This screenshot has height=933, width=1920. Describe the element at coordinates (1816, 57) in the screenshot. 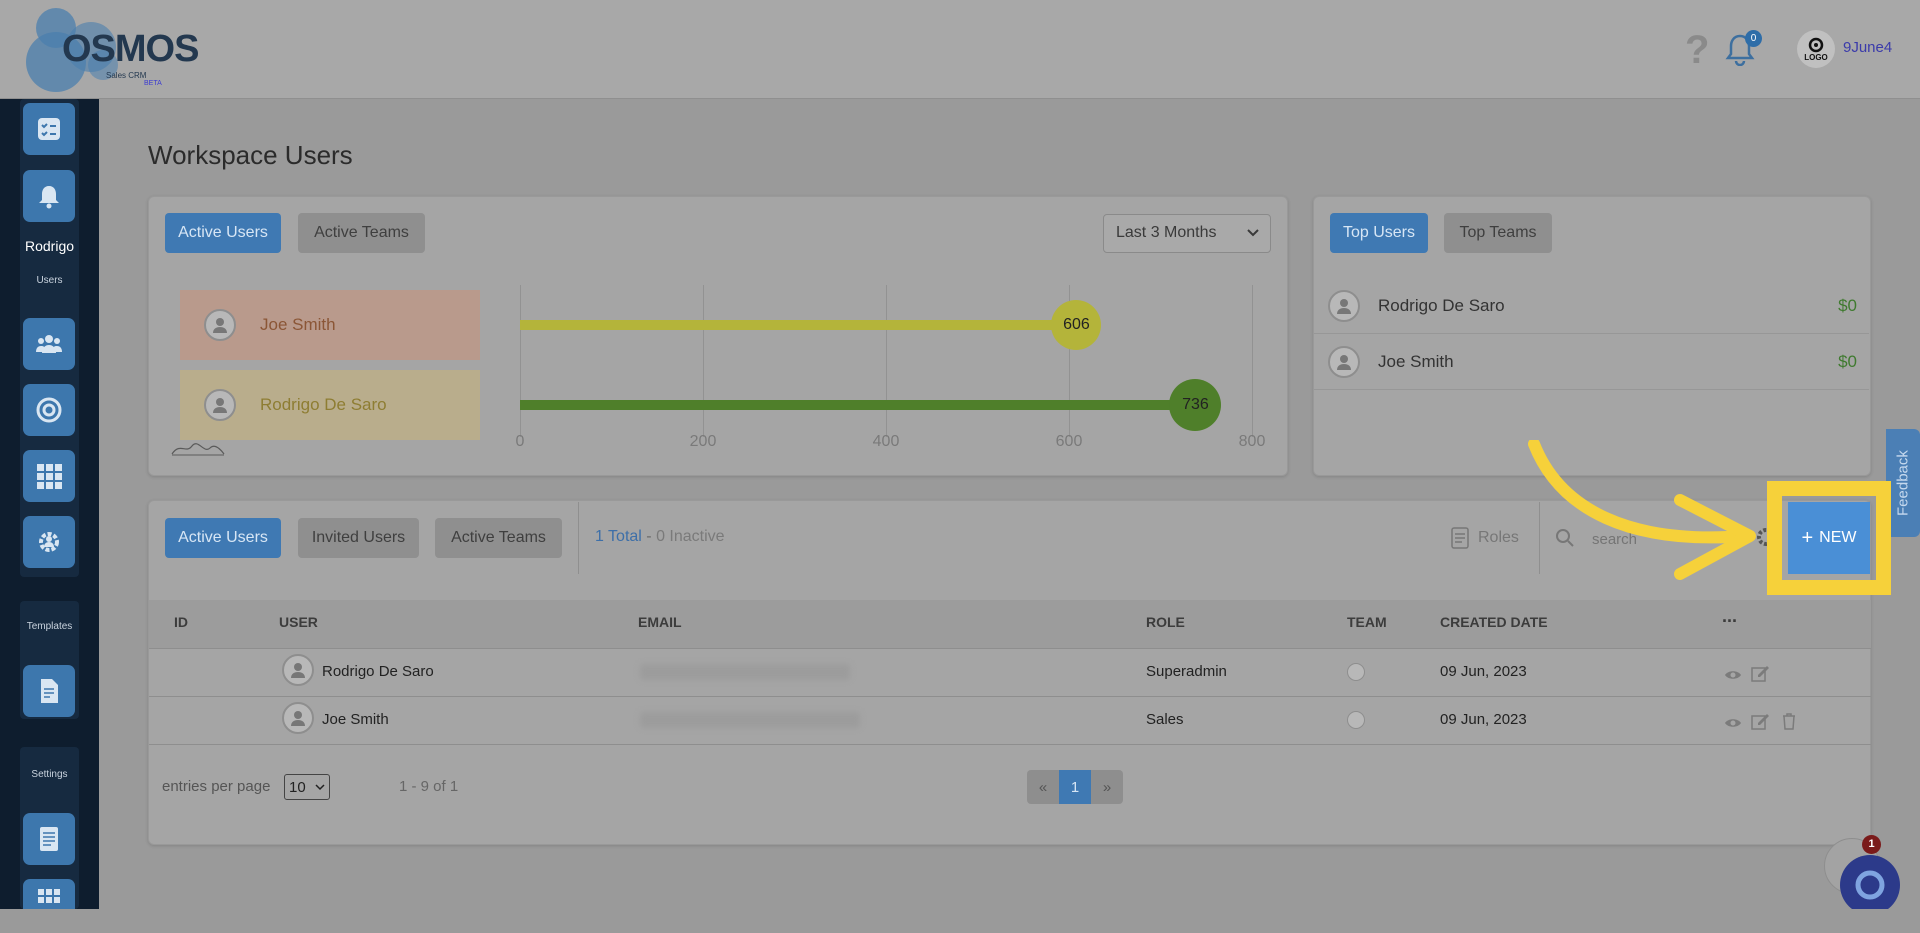

I see `avatar-label: LOGO` at that location.